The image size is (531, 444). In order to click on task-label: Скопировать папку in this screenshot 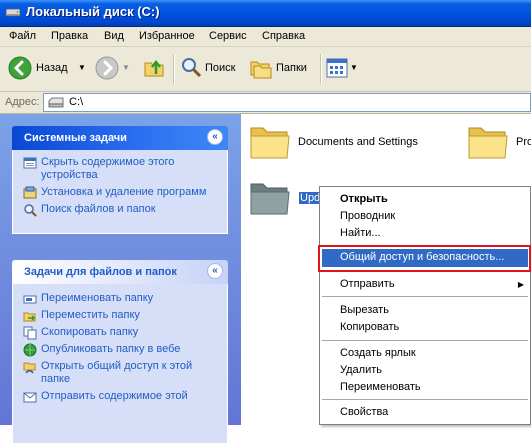, I will do `click(90, 332)`.